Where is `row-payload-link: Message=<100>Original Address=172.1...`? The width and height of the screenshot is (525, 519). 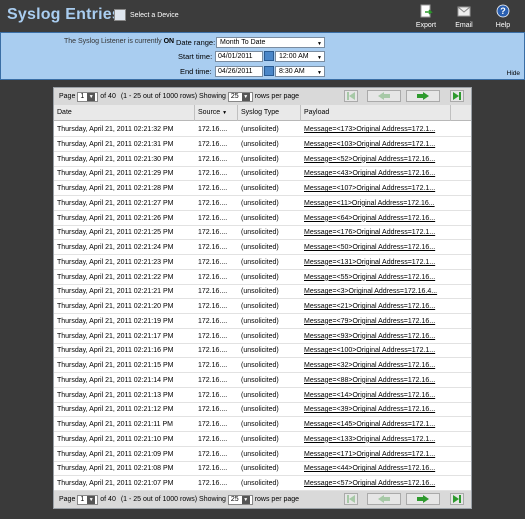
row-payload-link: Message=<100>Original Address=172.1... is located at coordinates (373, 350).